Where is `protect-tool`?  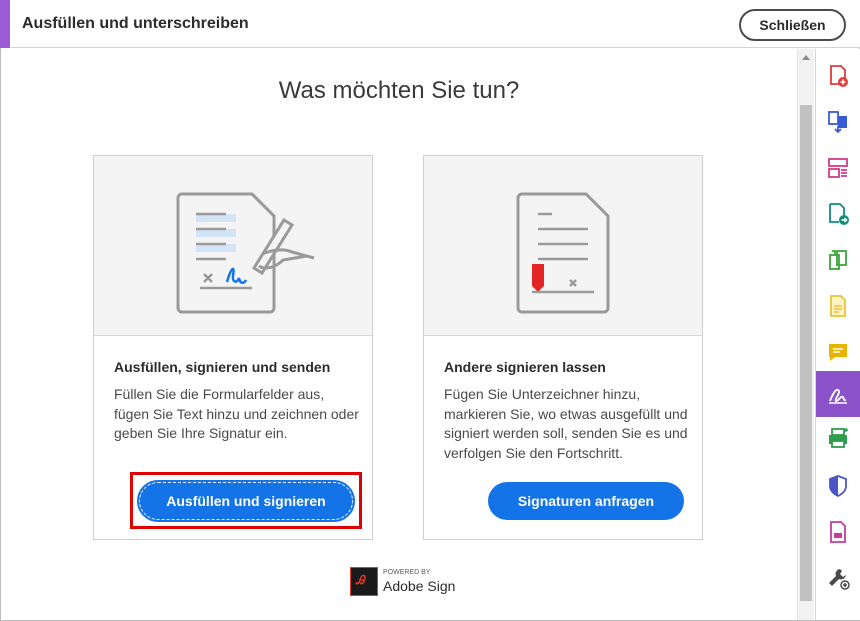
protect-tool is located at coordinates (838, 486).